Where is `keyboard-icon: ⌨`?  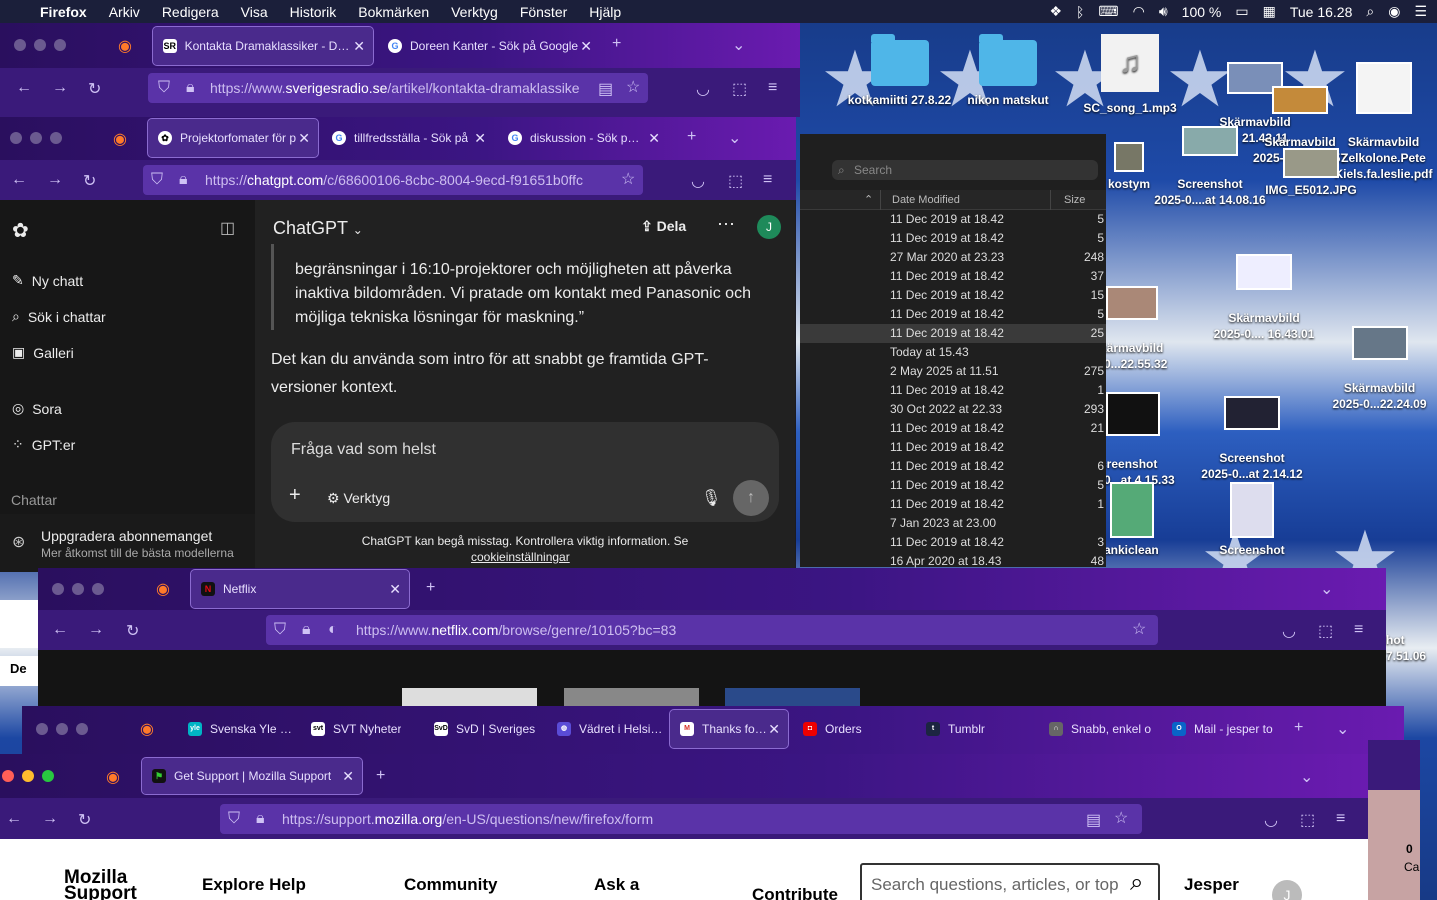 keyboard-icon: ⌨ is located at coordinates (1108, 11).